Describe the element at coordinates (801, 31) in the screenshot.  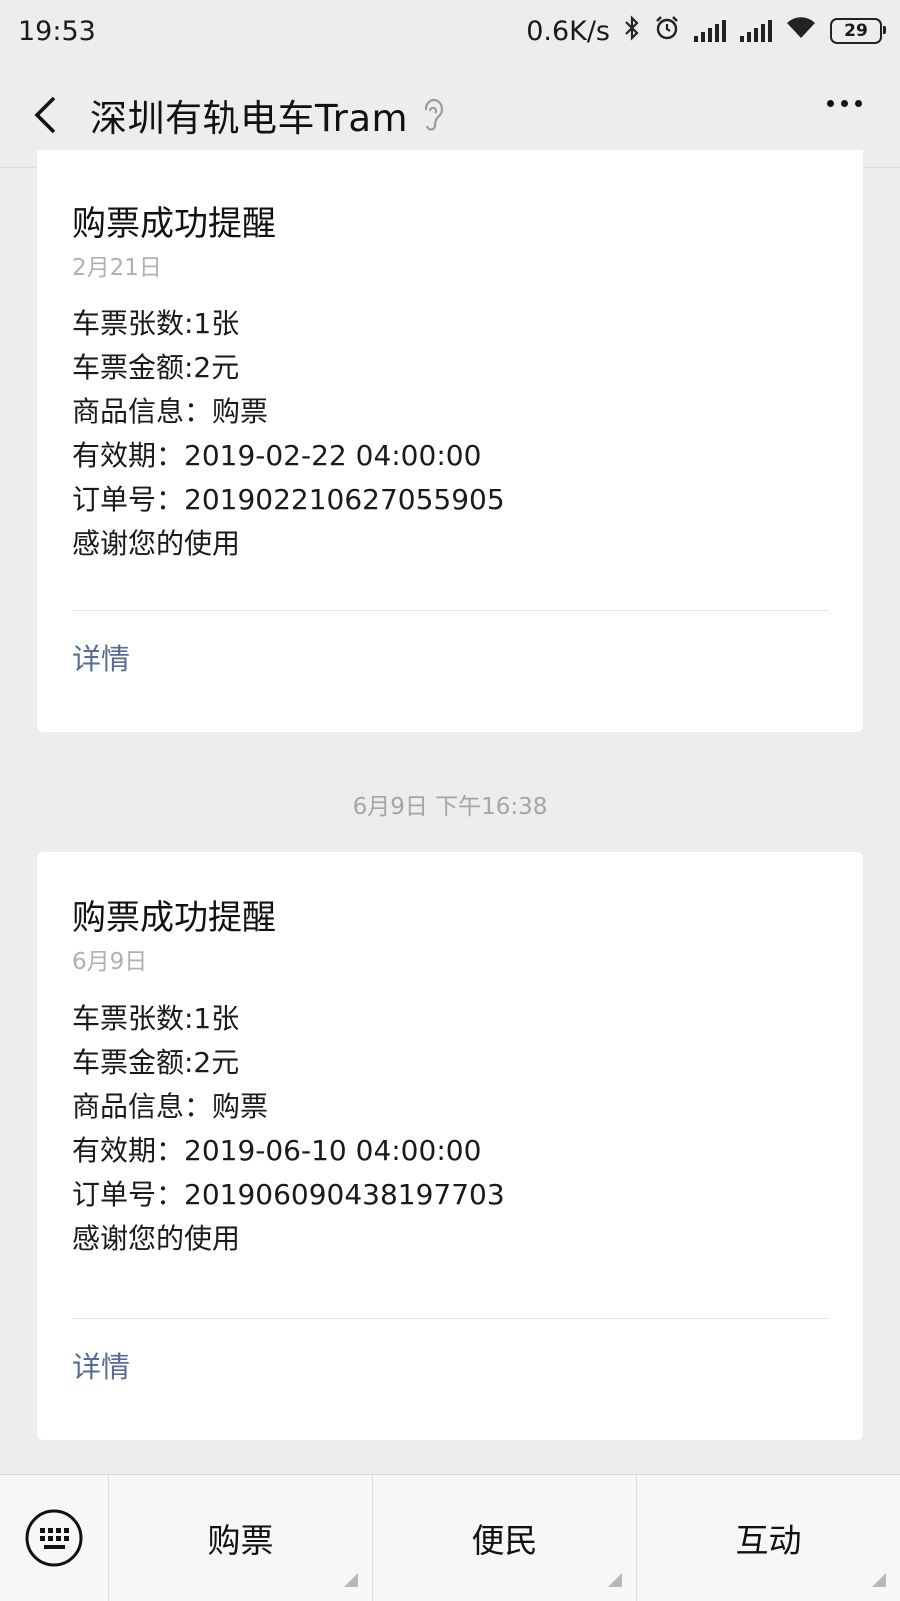
I see `wifi-icon` at that location.